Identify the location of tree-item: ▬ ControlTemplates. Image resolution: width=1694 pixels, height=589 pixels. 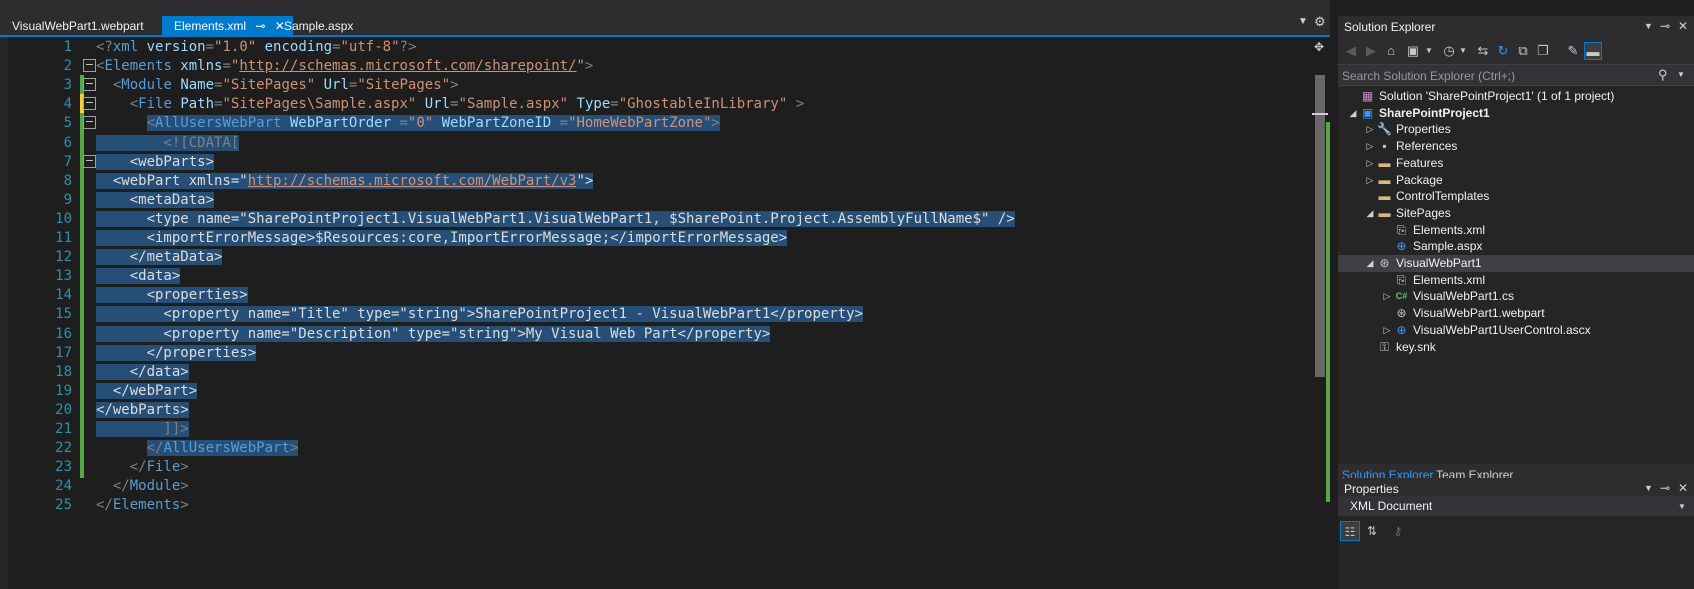
(1516, 196).